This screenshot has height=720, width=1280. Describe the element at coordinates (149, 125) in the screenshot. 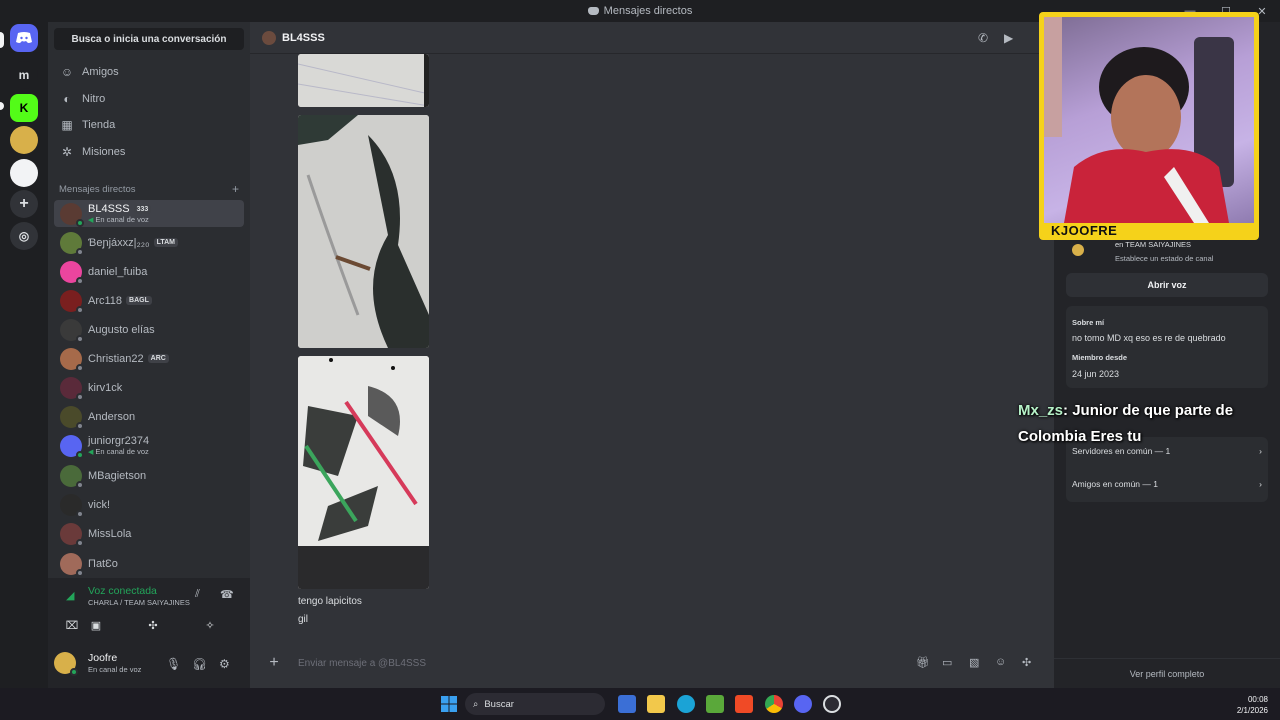

I see `nav-shop: ▦ Tienda` at that location.